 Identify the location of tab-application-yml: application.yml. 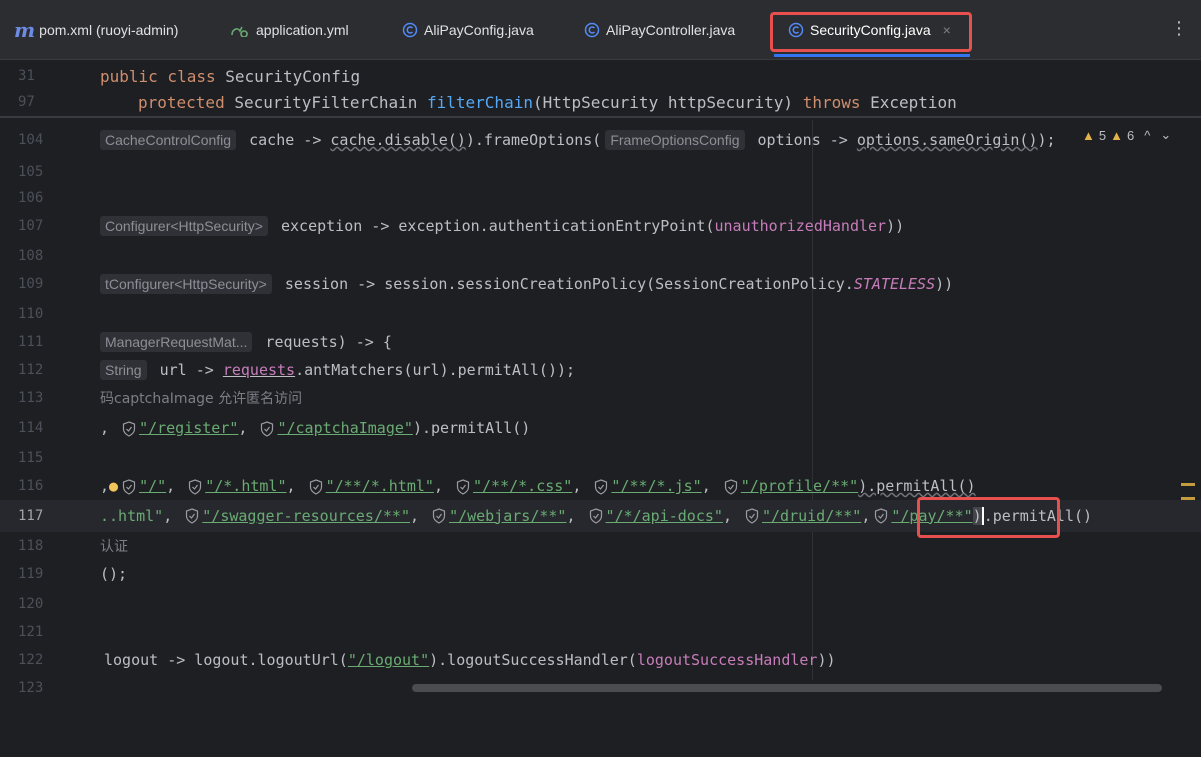
(289, 30).